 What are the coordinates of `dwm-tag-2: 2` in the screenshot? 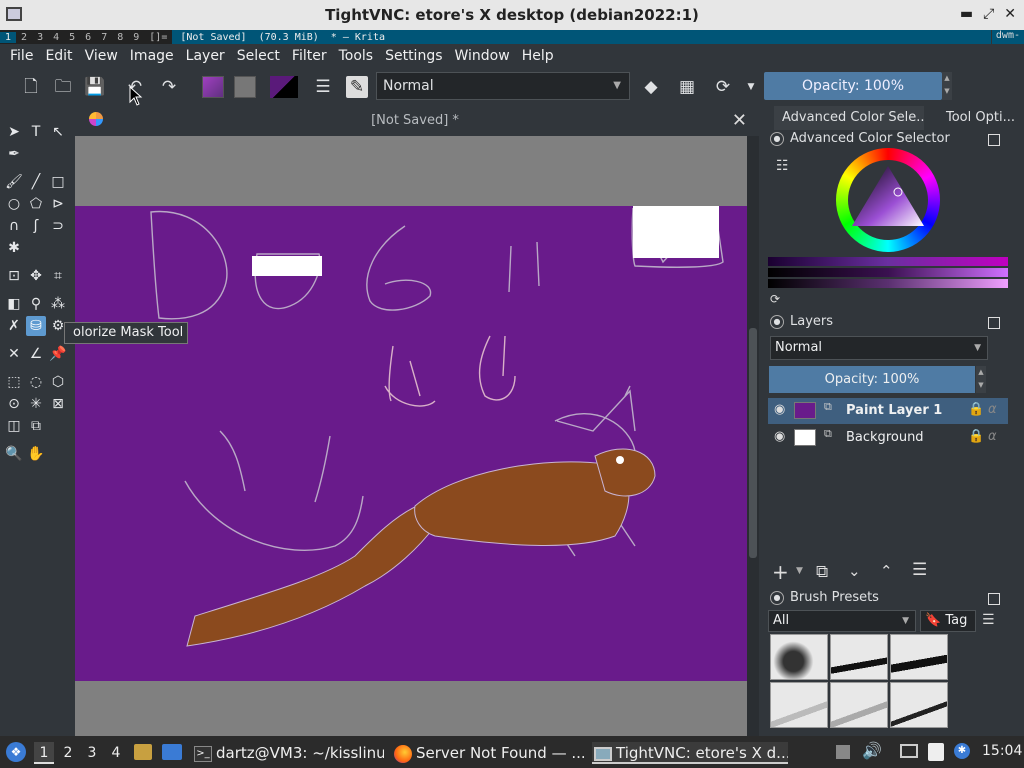 It's located at (24, 37).